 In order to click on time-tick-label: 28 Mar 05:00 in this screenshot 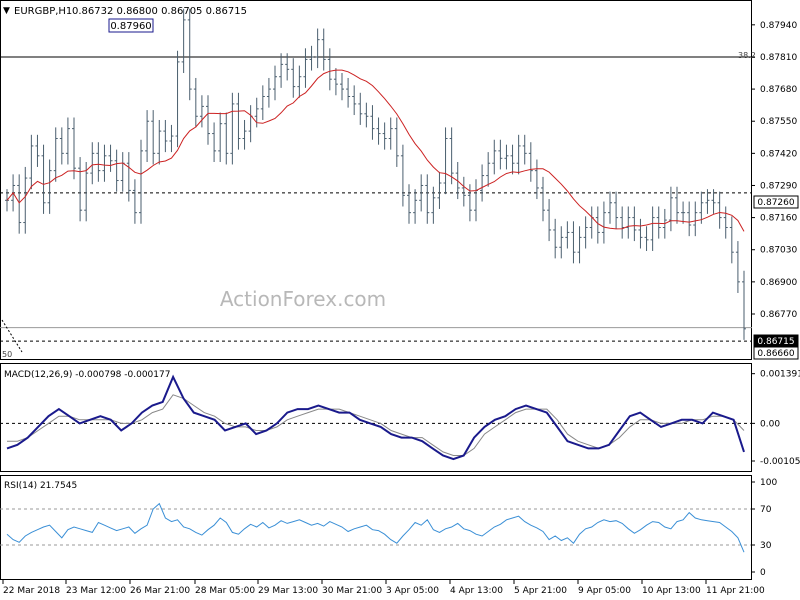, I will do `click(225, 591)`.